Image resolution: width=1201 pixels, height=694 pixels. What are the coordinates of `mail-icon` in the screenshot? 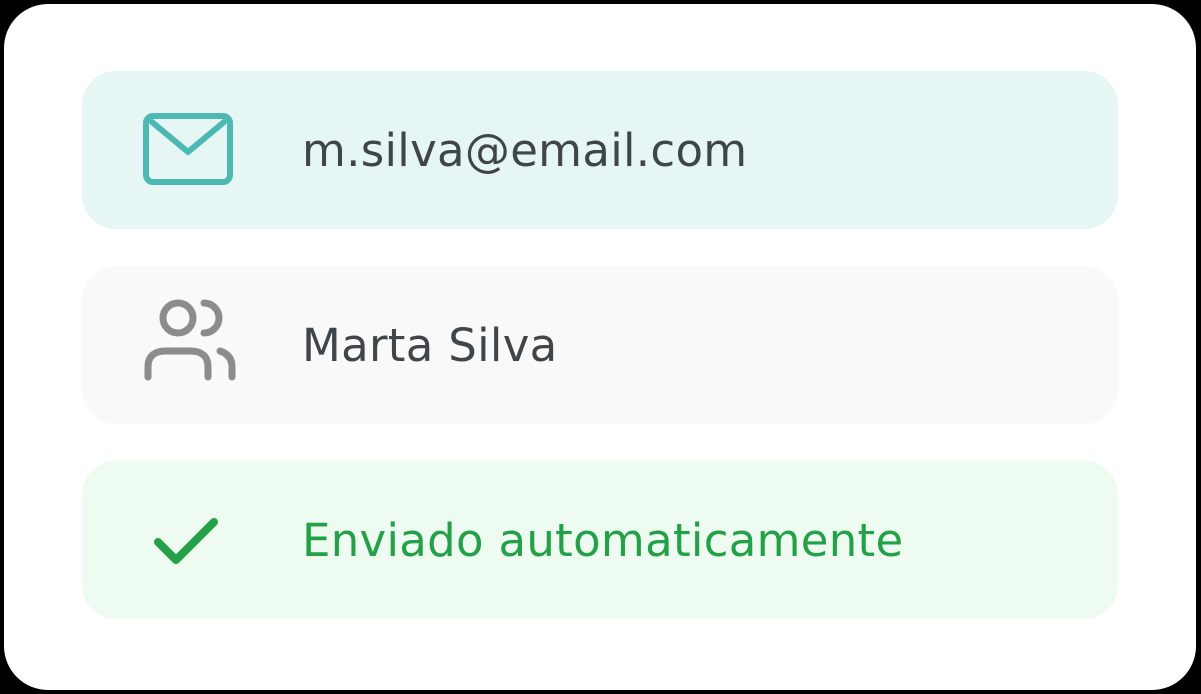 It's located at (188, 150).